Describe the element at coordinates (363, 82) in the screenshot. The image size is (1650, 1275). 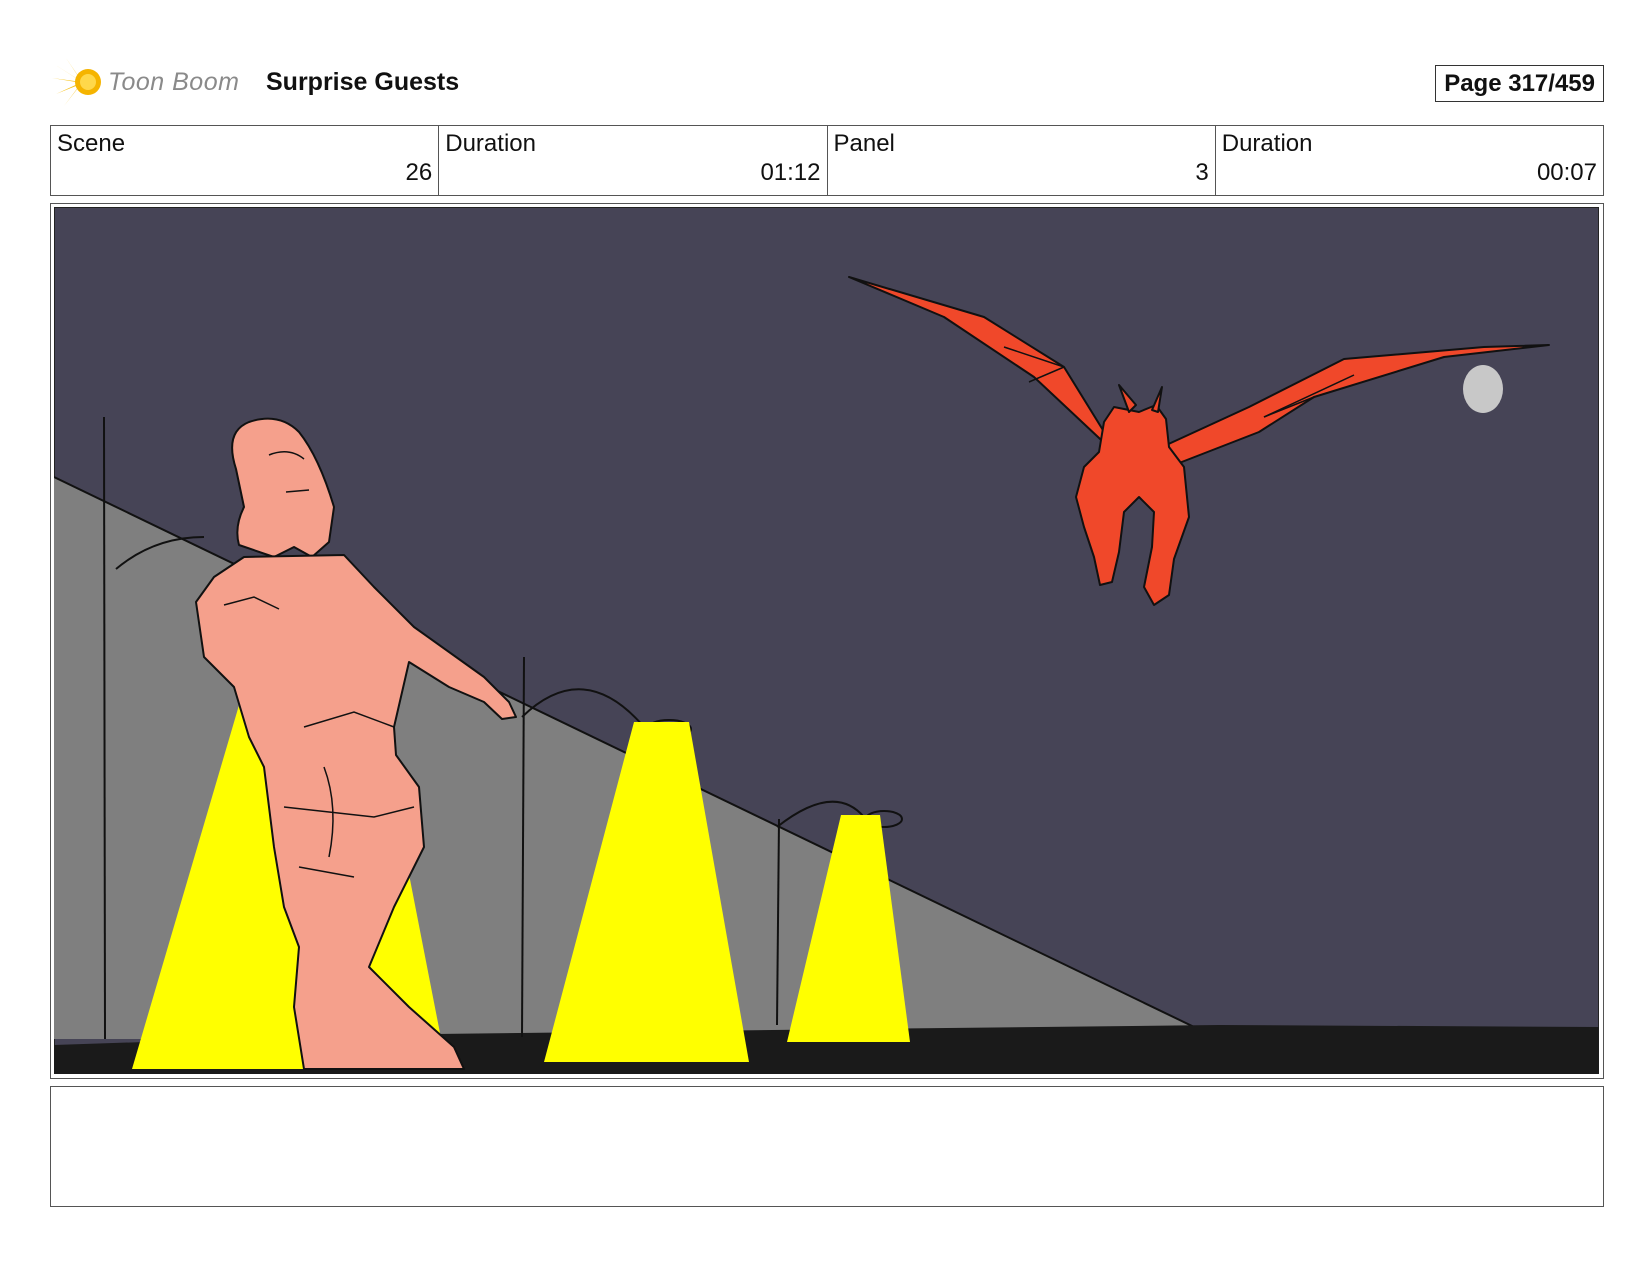
I see `project-title: Surprise Guests` at that location.